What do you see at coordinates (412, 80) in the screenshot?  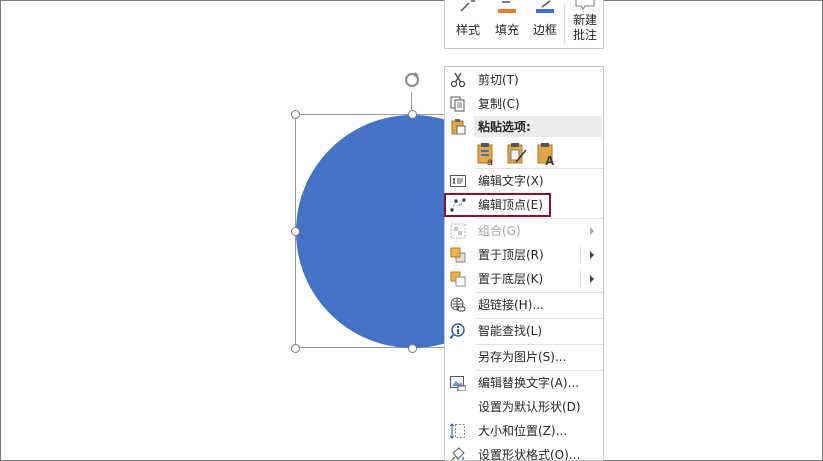 I see `rotate-icon` at bounding box center [412, 80].